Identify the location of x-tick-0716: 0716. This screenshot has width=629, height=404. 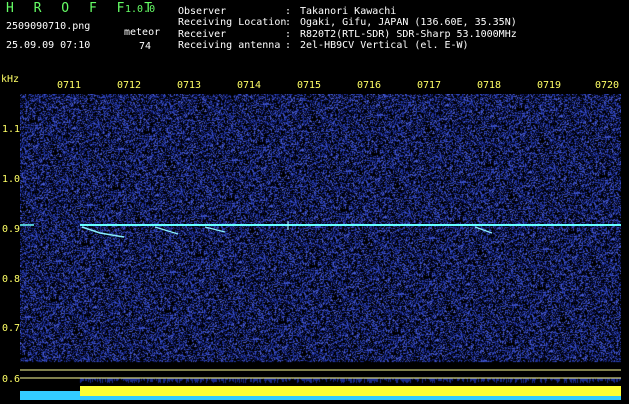
(369, 85).